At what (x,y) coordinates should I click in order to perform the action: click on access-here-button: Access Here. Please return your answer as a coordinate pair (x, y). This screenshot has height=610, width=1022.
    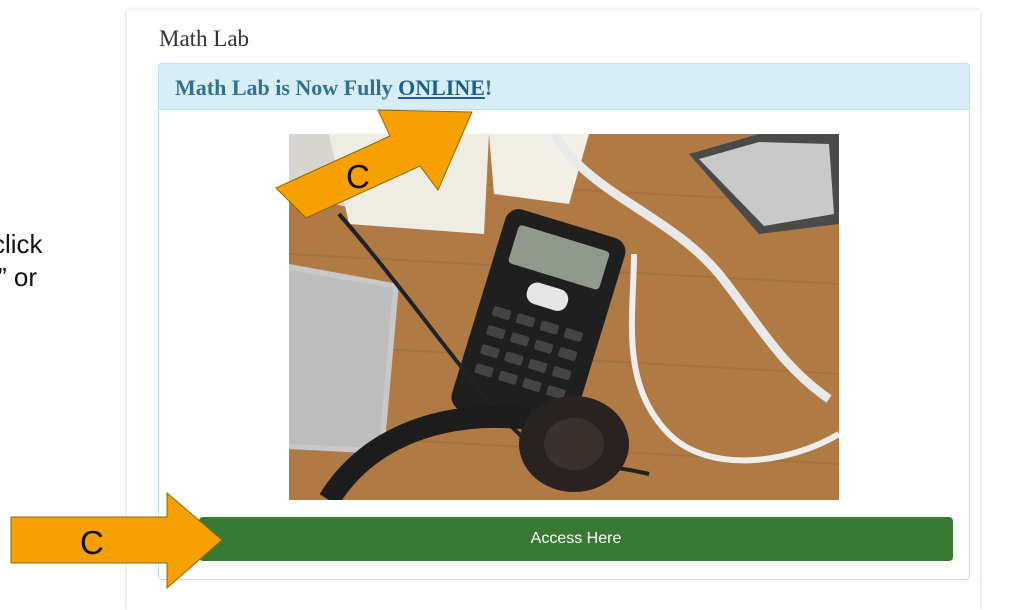
    Looking at the image, I should click on (576, 539).